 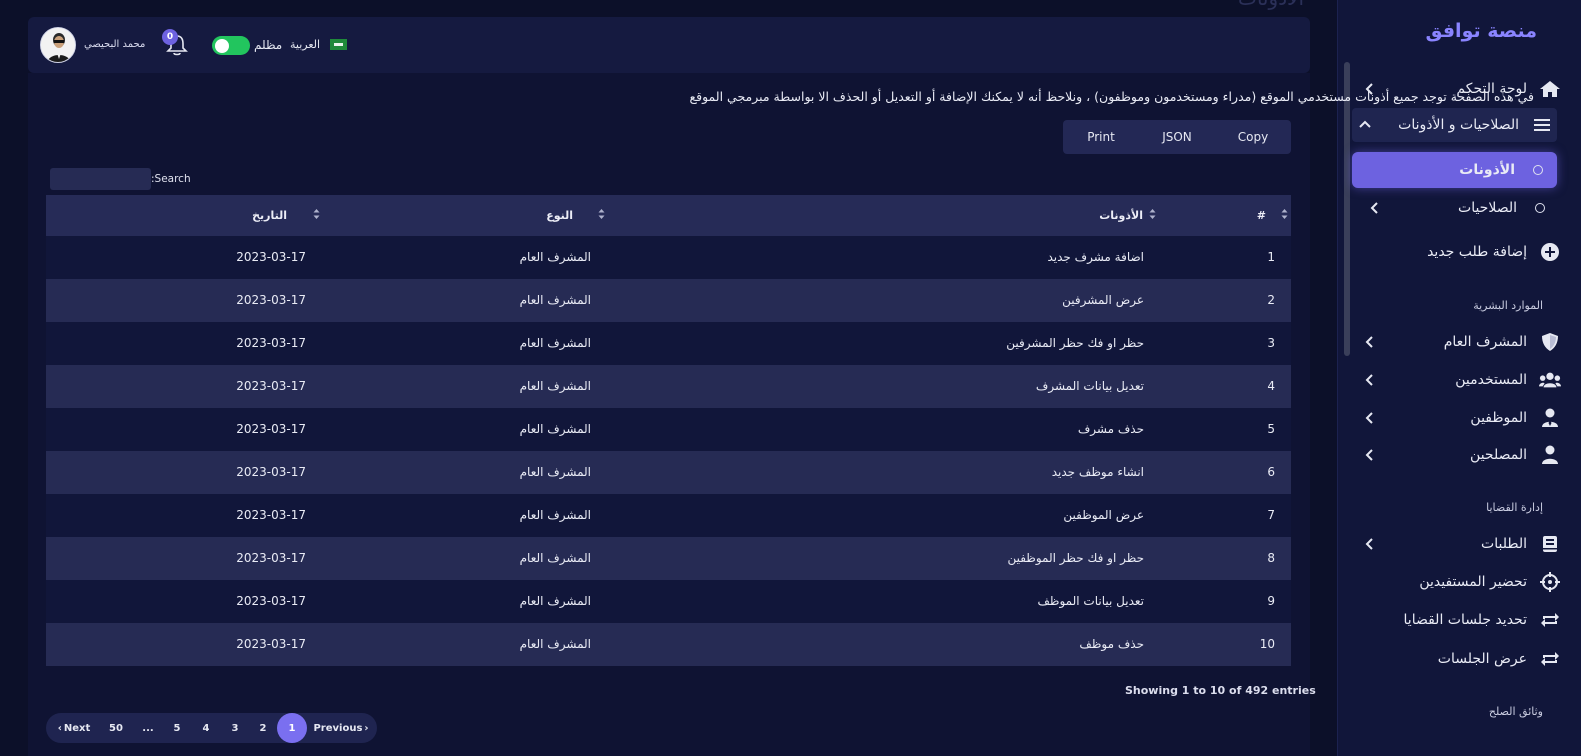 What do you see at coordinates (1498, 455) in the screenshot?
I see `sidebar-item-label: المصلحين` at bounding box center [1498, 455].